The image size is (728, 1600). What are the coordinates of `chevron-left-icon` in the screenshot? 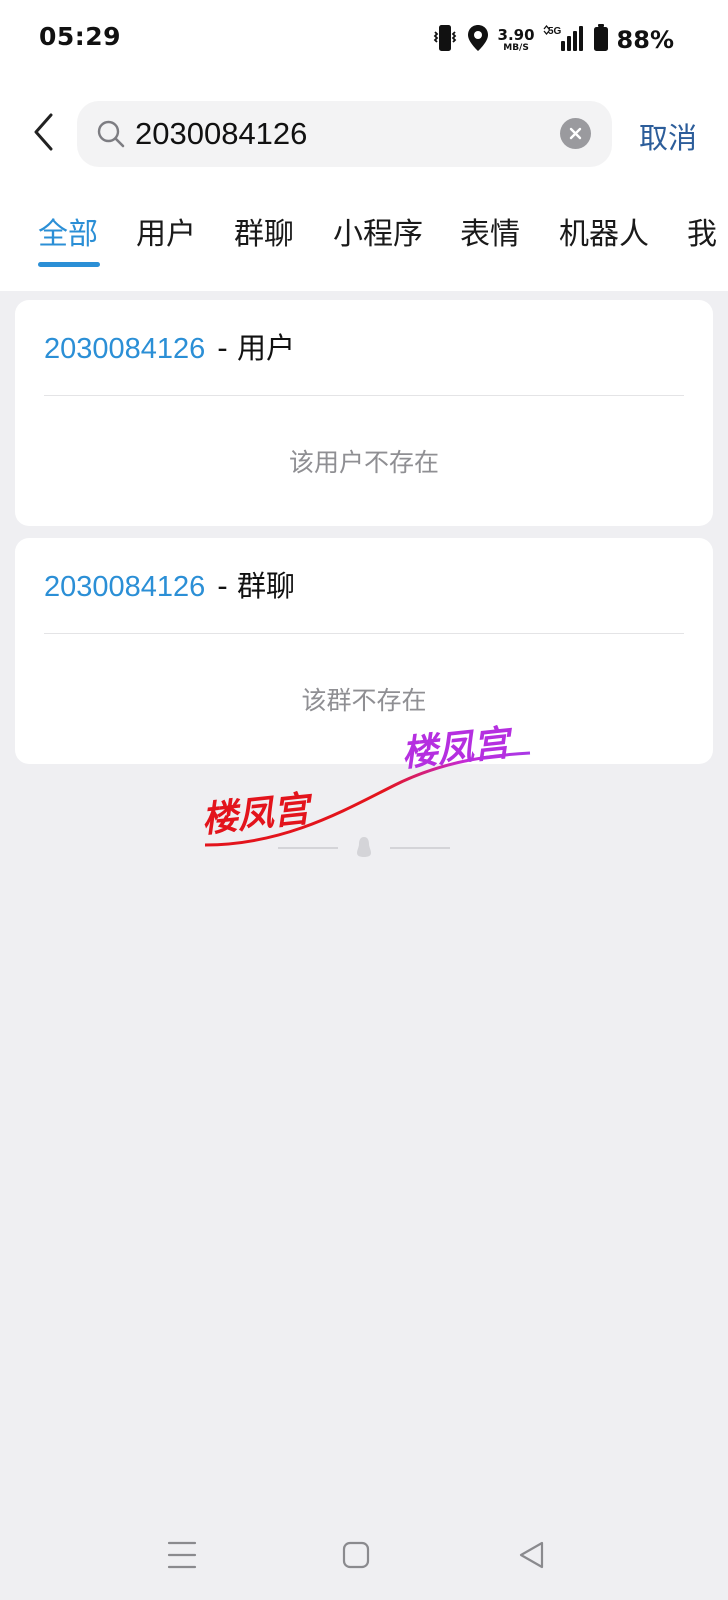 It's located at (43, 132).